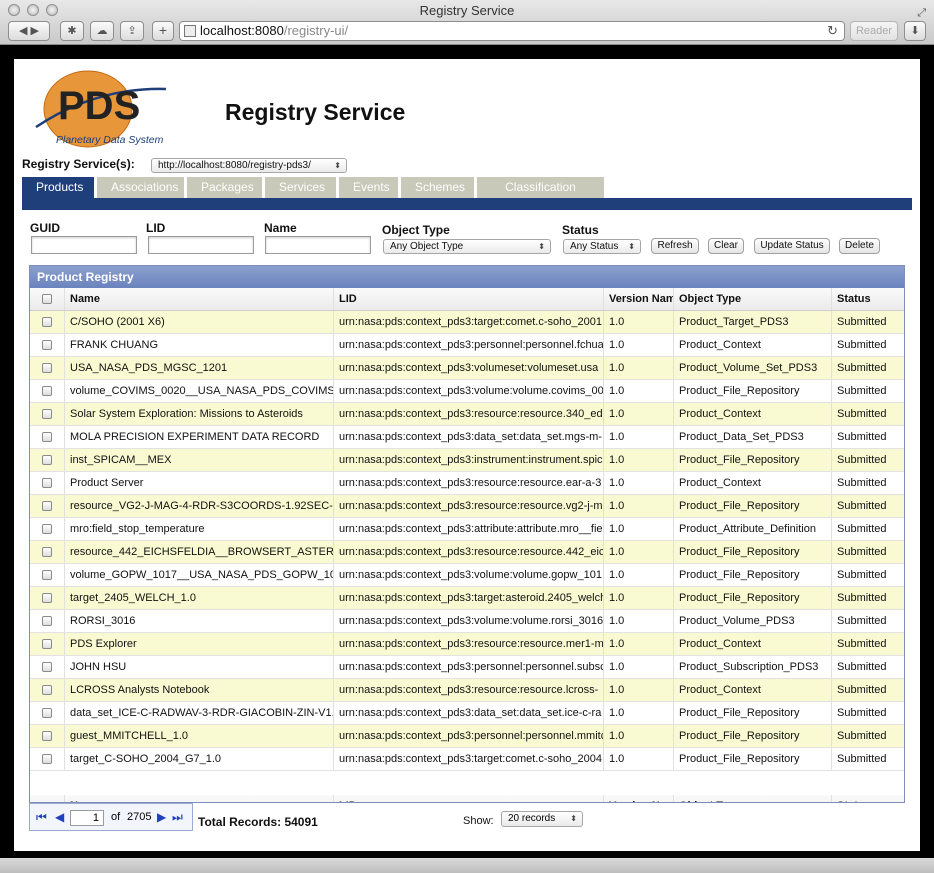  What do you see at coordinates (163, 31) in the screenshot?
I see `new-tab-button: +` at bounding box center [163, 31].